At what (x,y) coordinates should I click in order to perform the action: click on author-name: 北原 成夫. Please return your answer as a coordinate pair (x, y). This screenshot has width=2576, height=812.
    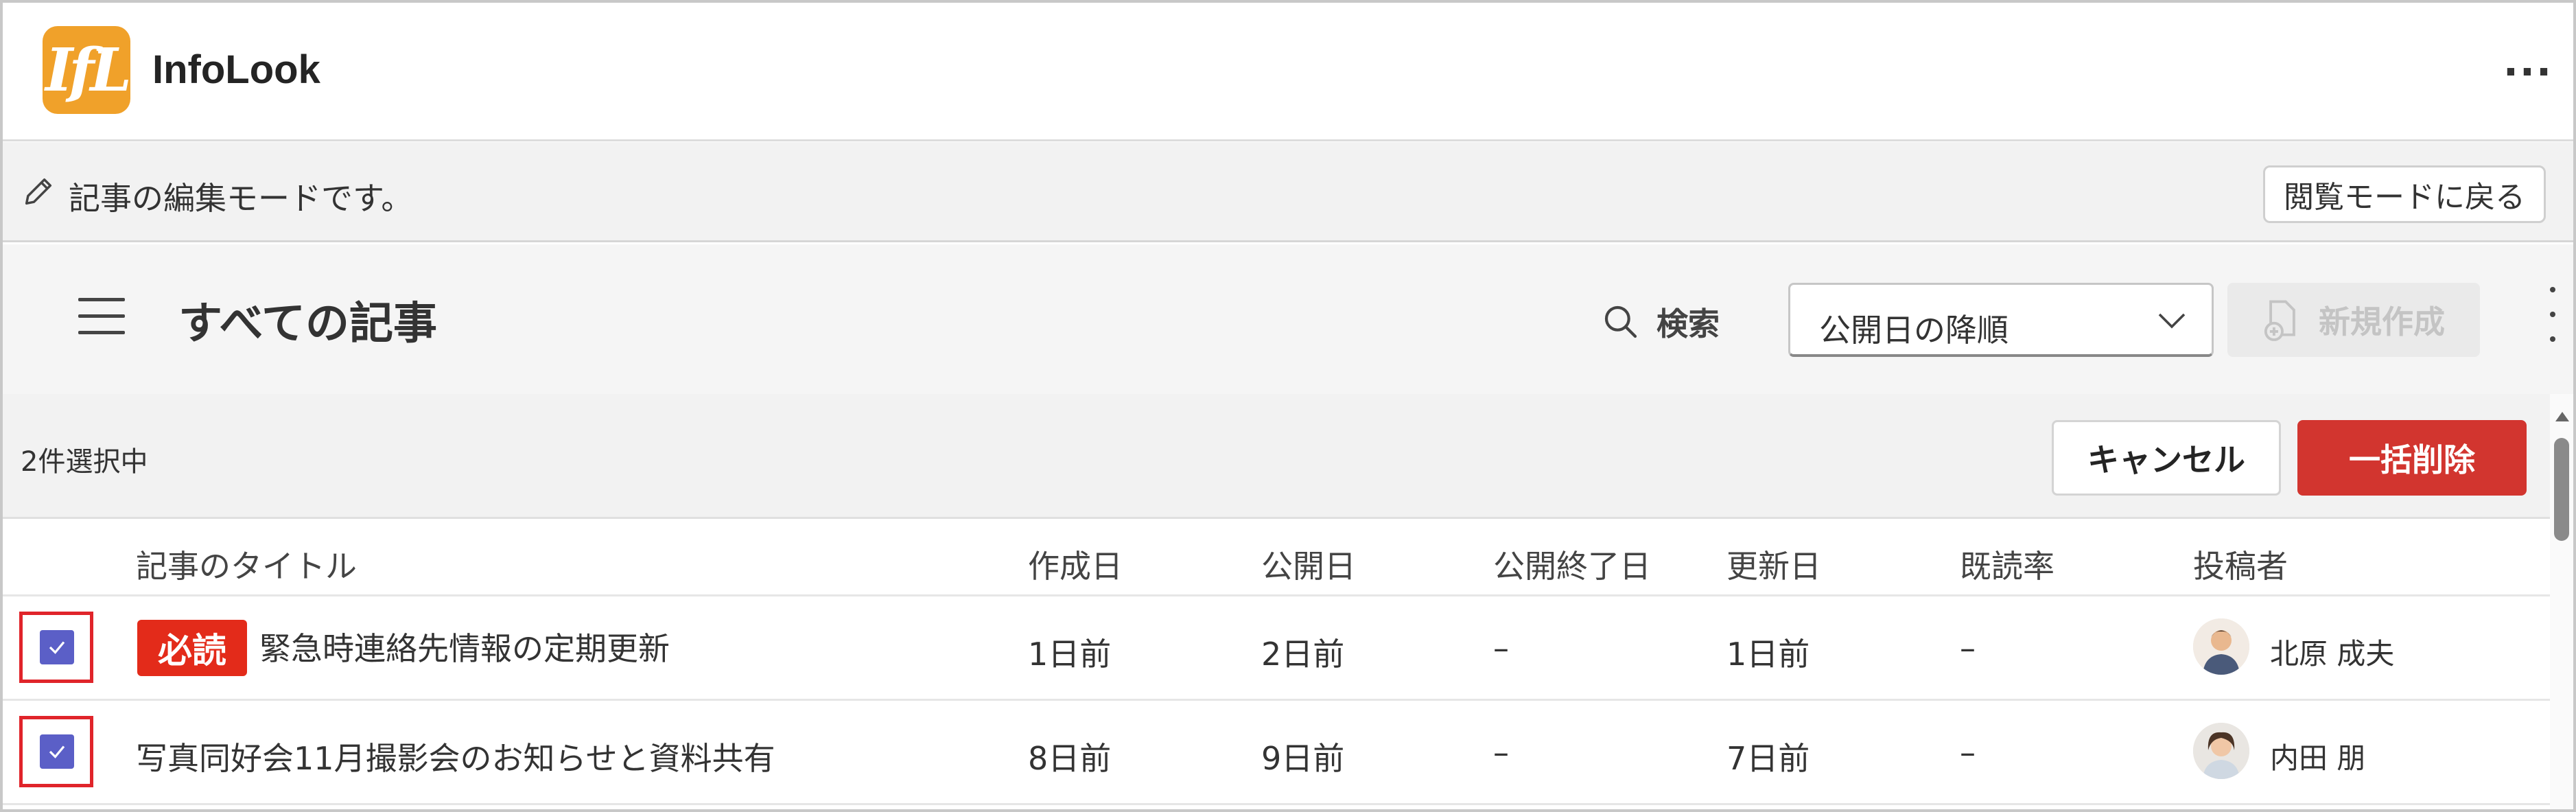
    Looking at the image, I should click on (2332, 652).